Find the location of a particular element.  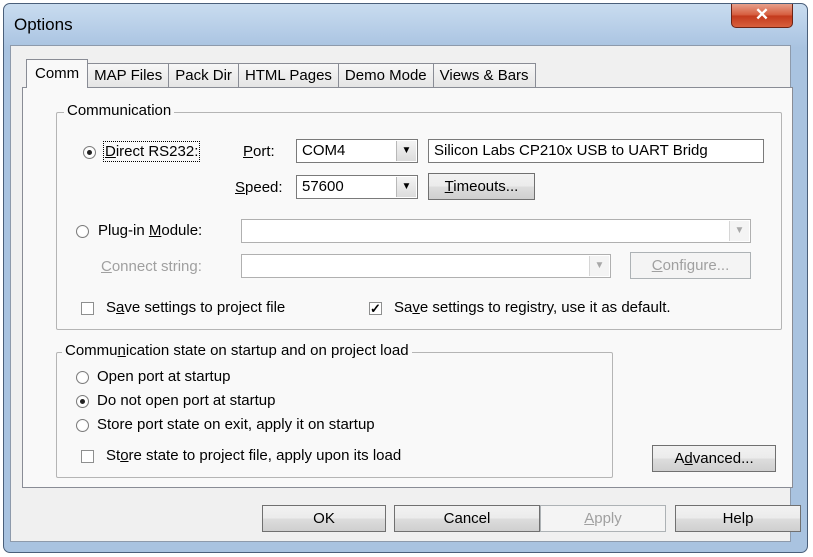

tab-pack-dir: Pack Dir is located at coordinates (203, 75).